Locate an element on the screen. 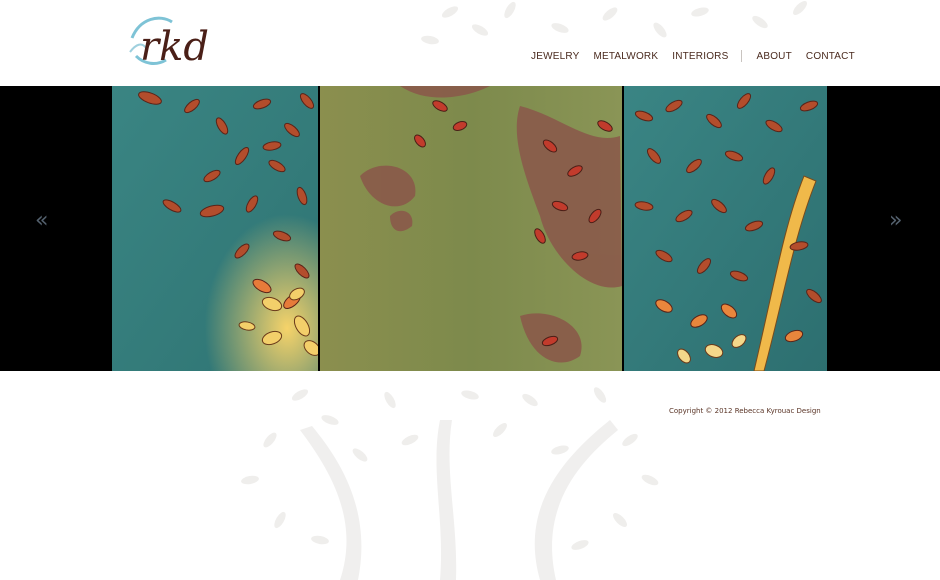 This screenshot has height=580, width=940. nav-jewelry: JEWELRY is located at coordinates (555, 56).